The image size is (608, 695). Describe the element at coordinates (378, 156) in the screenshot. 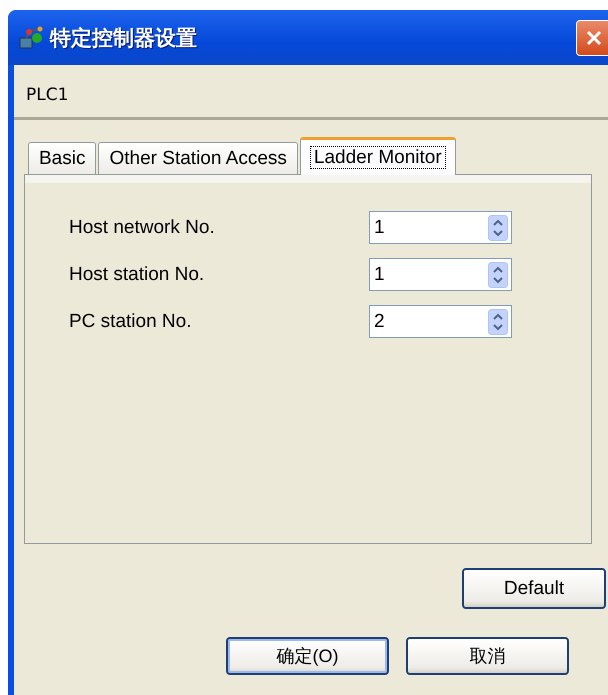

I see `tab: Ladder Monitor` at that location.